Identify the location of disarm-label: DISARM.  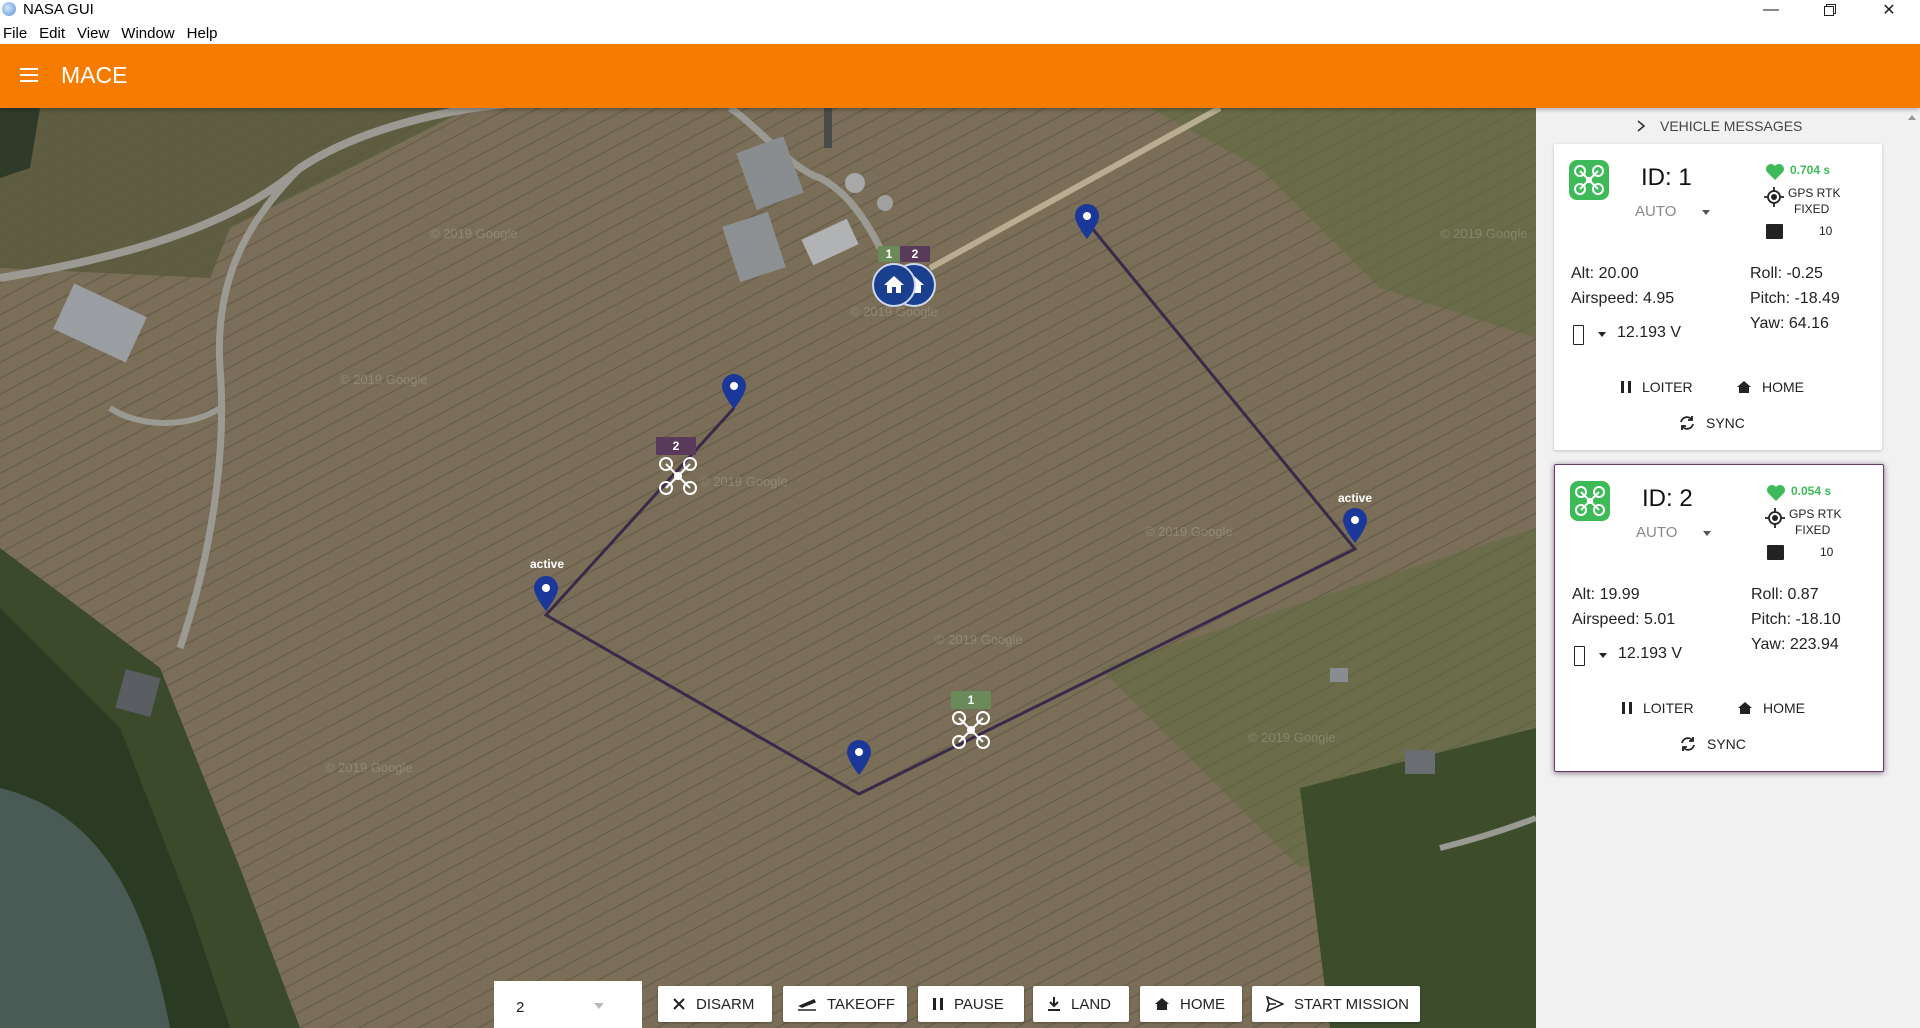
(725, 1004).